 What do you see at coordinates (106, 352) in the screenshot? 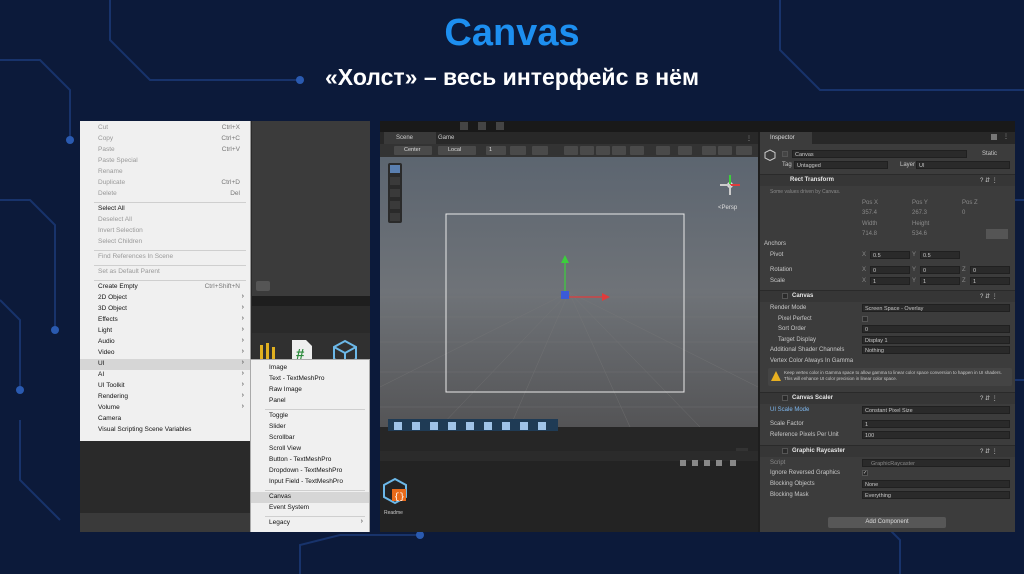
I see `context-menu-item: Video` at bounding box center [106, 352].